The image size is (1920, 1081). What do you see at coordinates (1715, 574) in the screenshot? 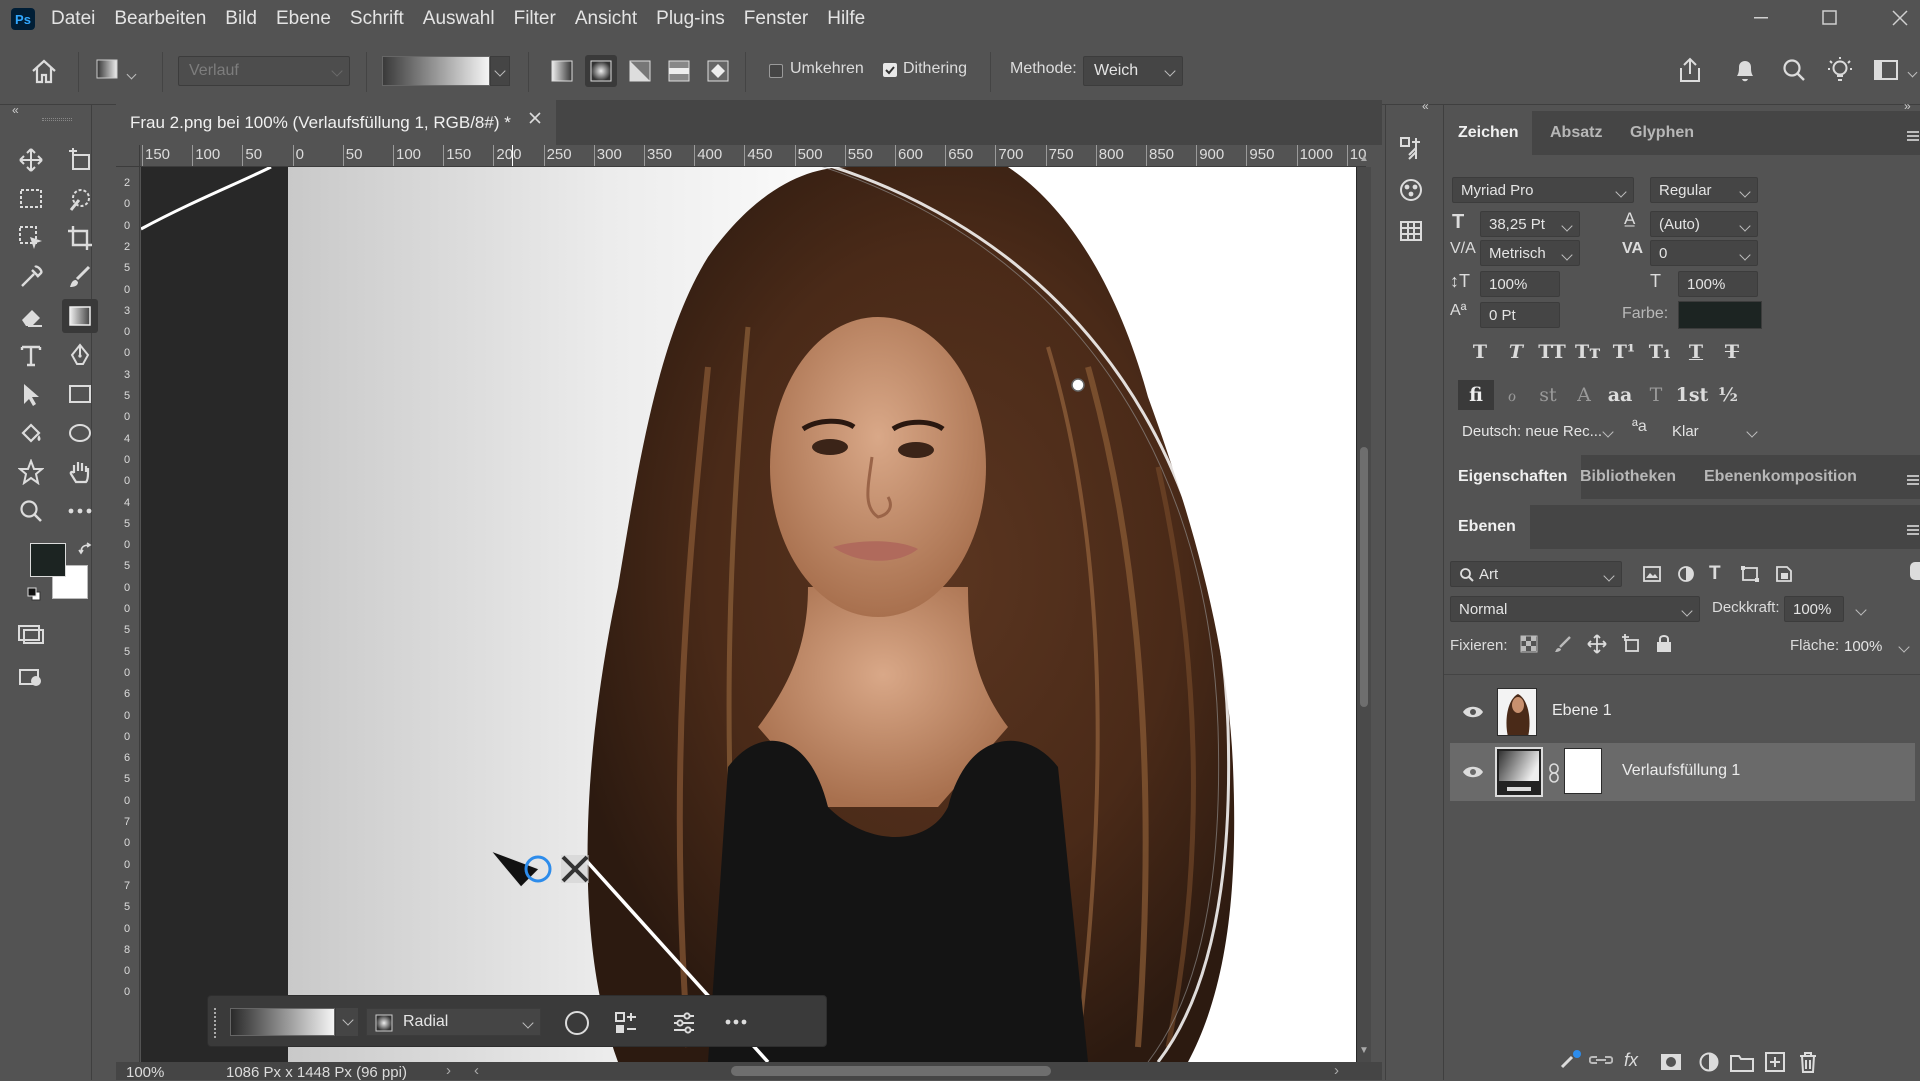
I see `filter-type-layer-icon: T` at bounding box center [1715, 574].